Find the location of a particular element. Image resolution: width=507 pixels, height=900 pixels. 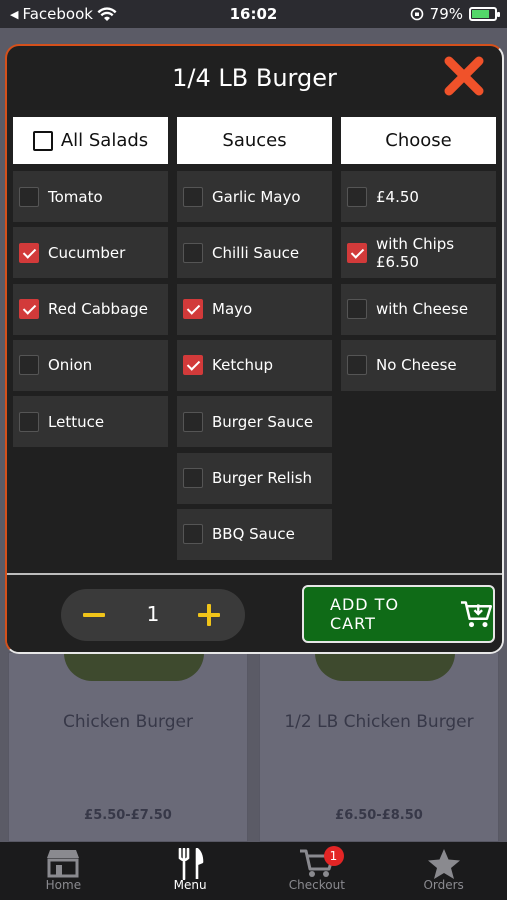

tab-bar: Home Menu 1 Checkout Orders is located at coordinates (253, 871).